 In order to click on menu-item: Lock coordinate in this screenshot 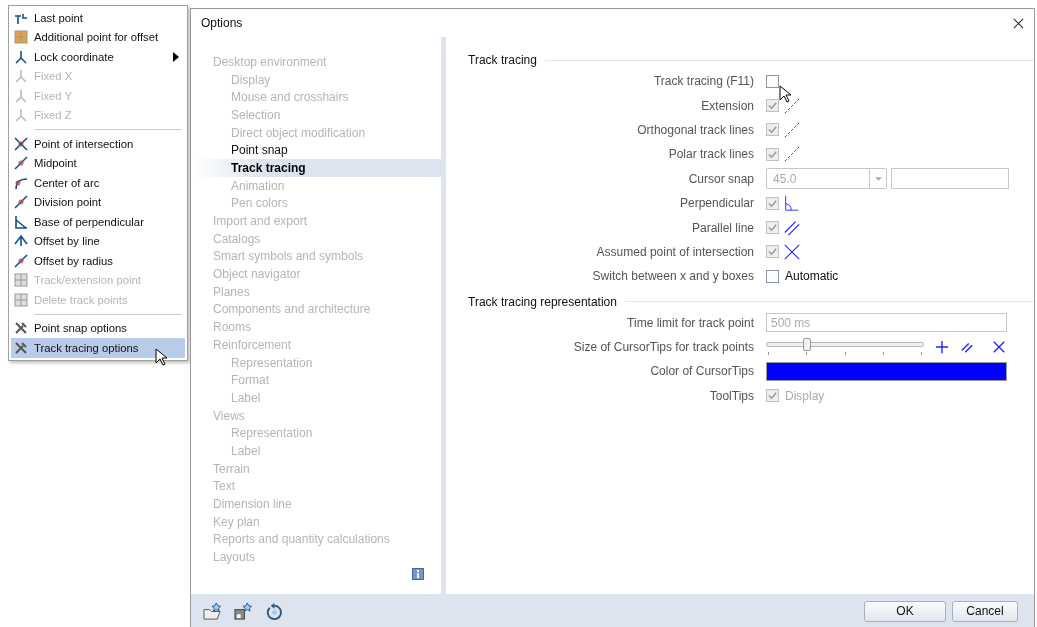, I will do `click(98, 57)`.